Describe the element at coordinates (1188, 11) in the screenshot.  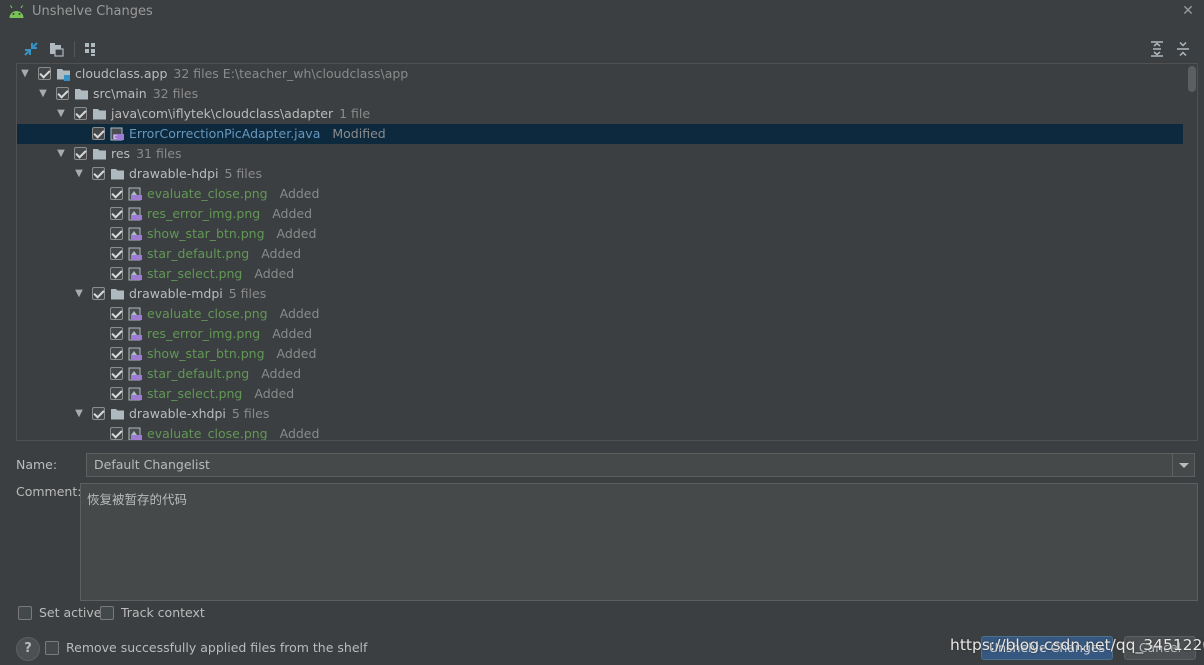
I see `close-icon: ✕` at that location.